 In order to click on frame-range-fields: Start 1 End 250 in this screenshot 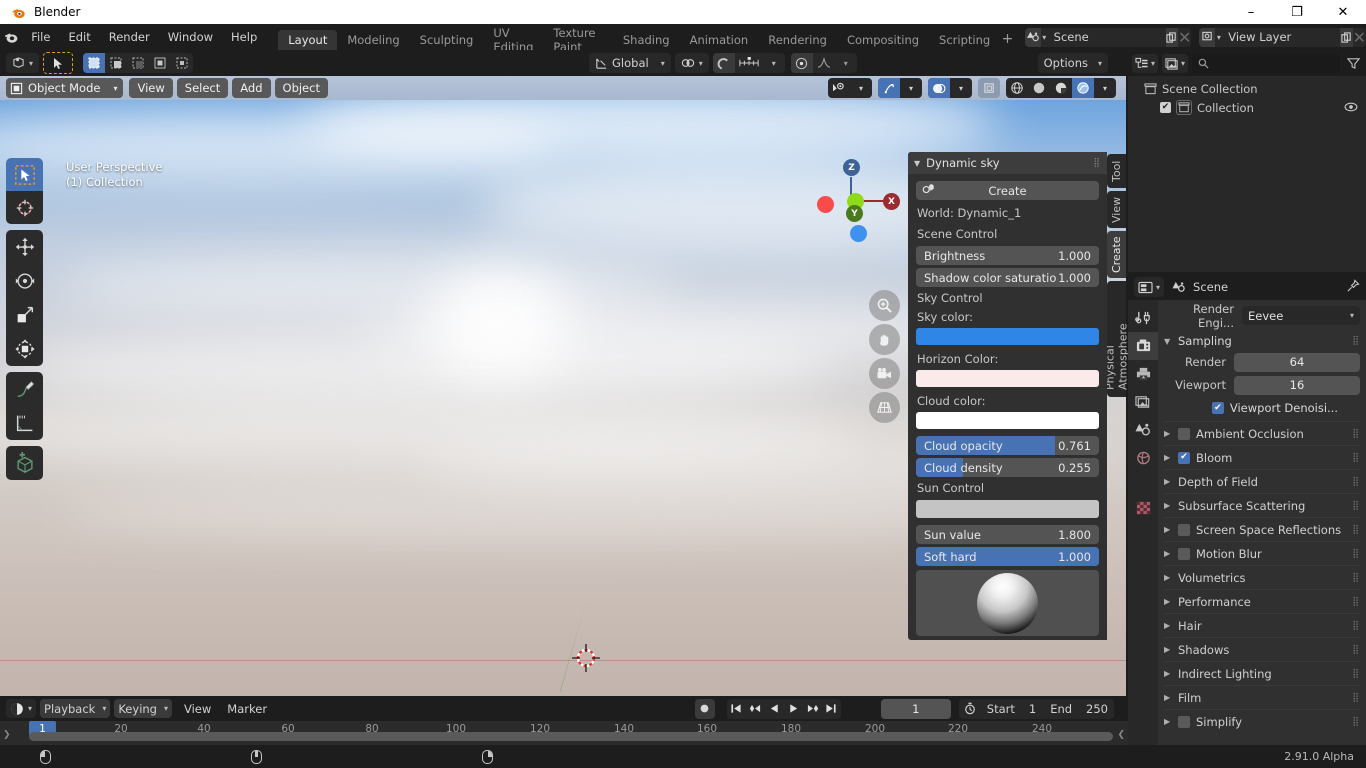, I will do `click(1047, 708)`.